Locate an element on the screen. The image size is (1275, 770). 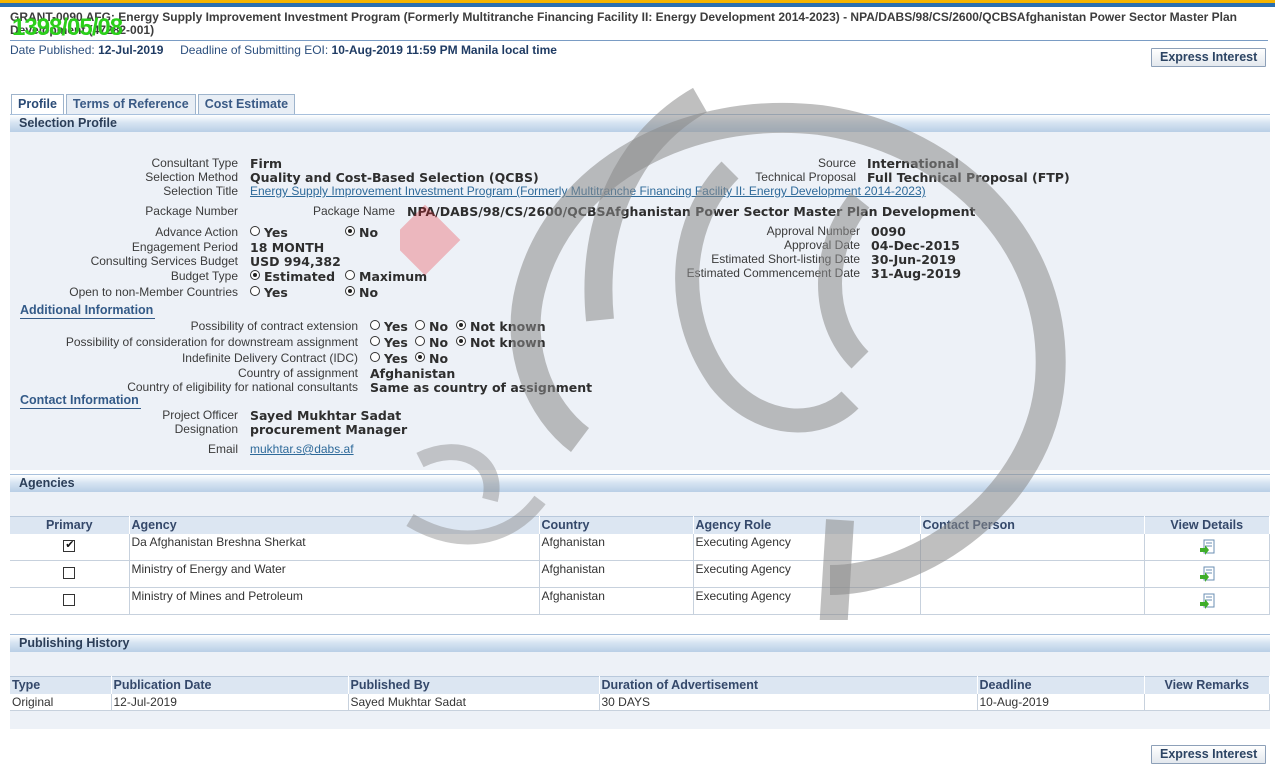
selection-title-label: Selection Title is located at coordinates (200, 191).